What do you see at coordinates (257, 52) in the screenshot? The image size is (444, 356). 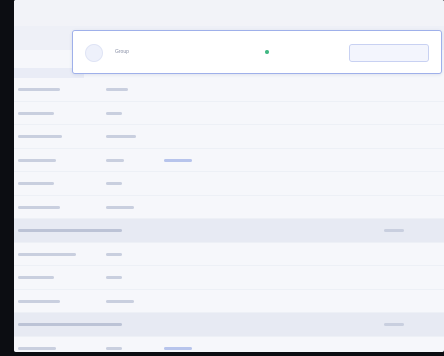 I see `group-card: Group` at bounding box center [257, 52].